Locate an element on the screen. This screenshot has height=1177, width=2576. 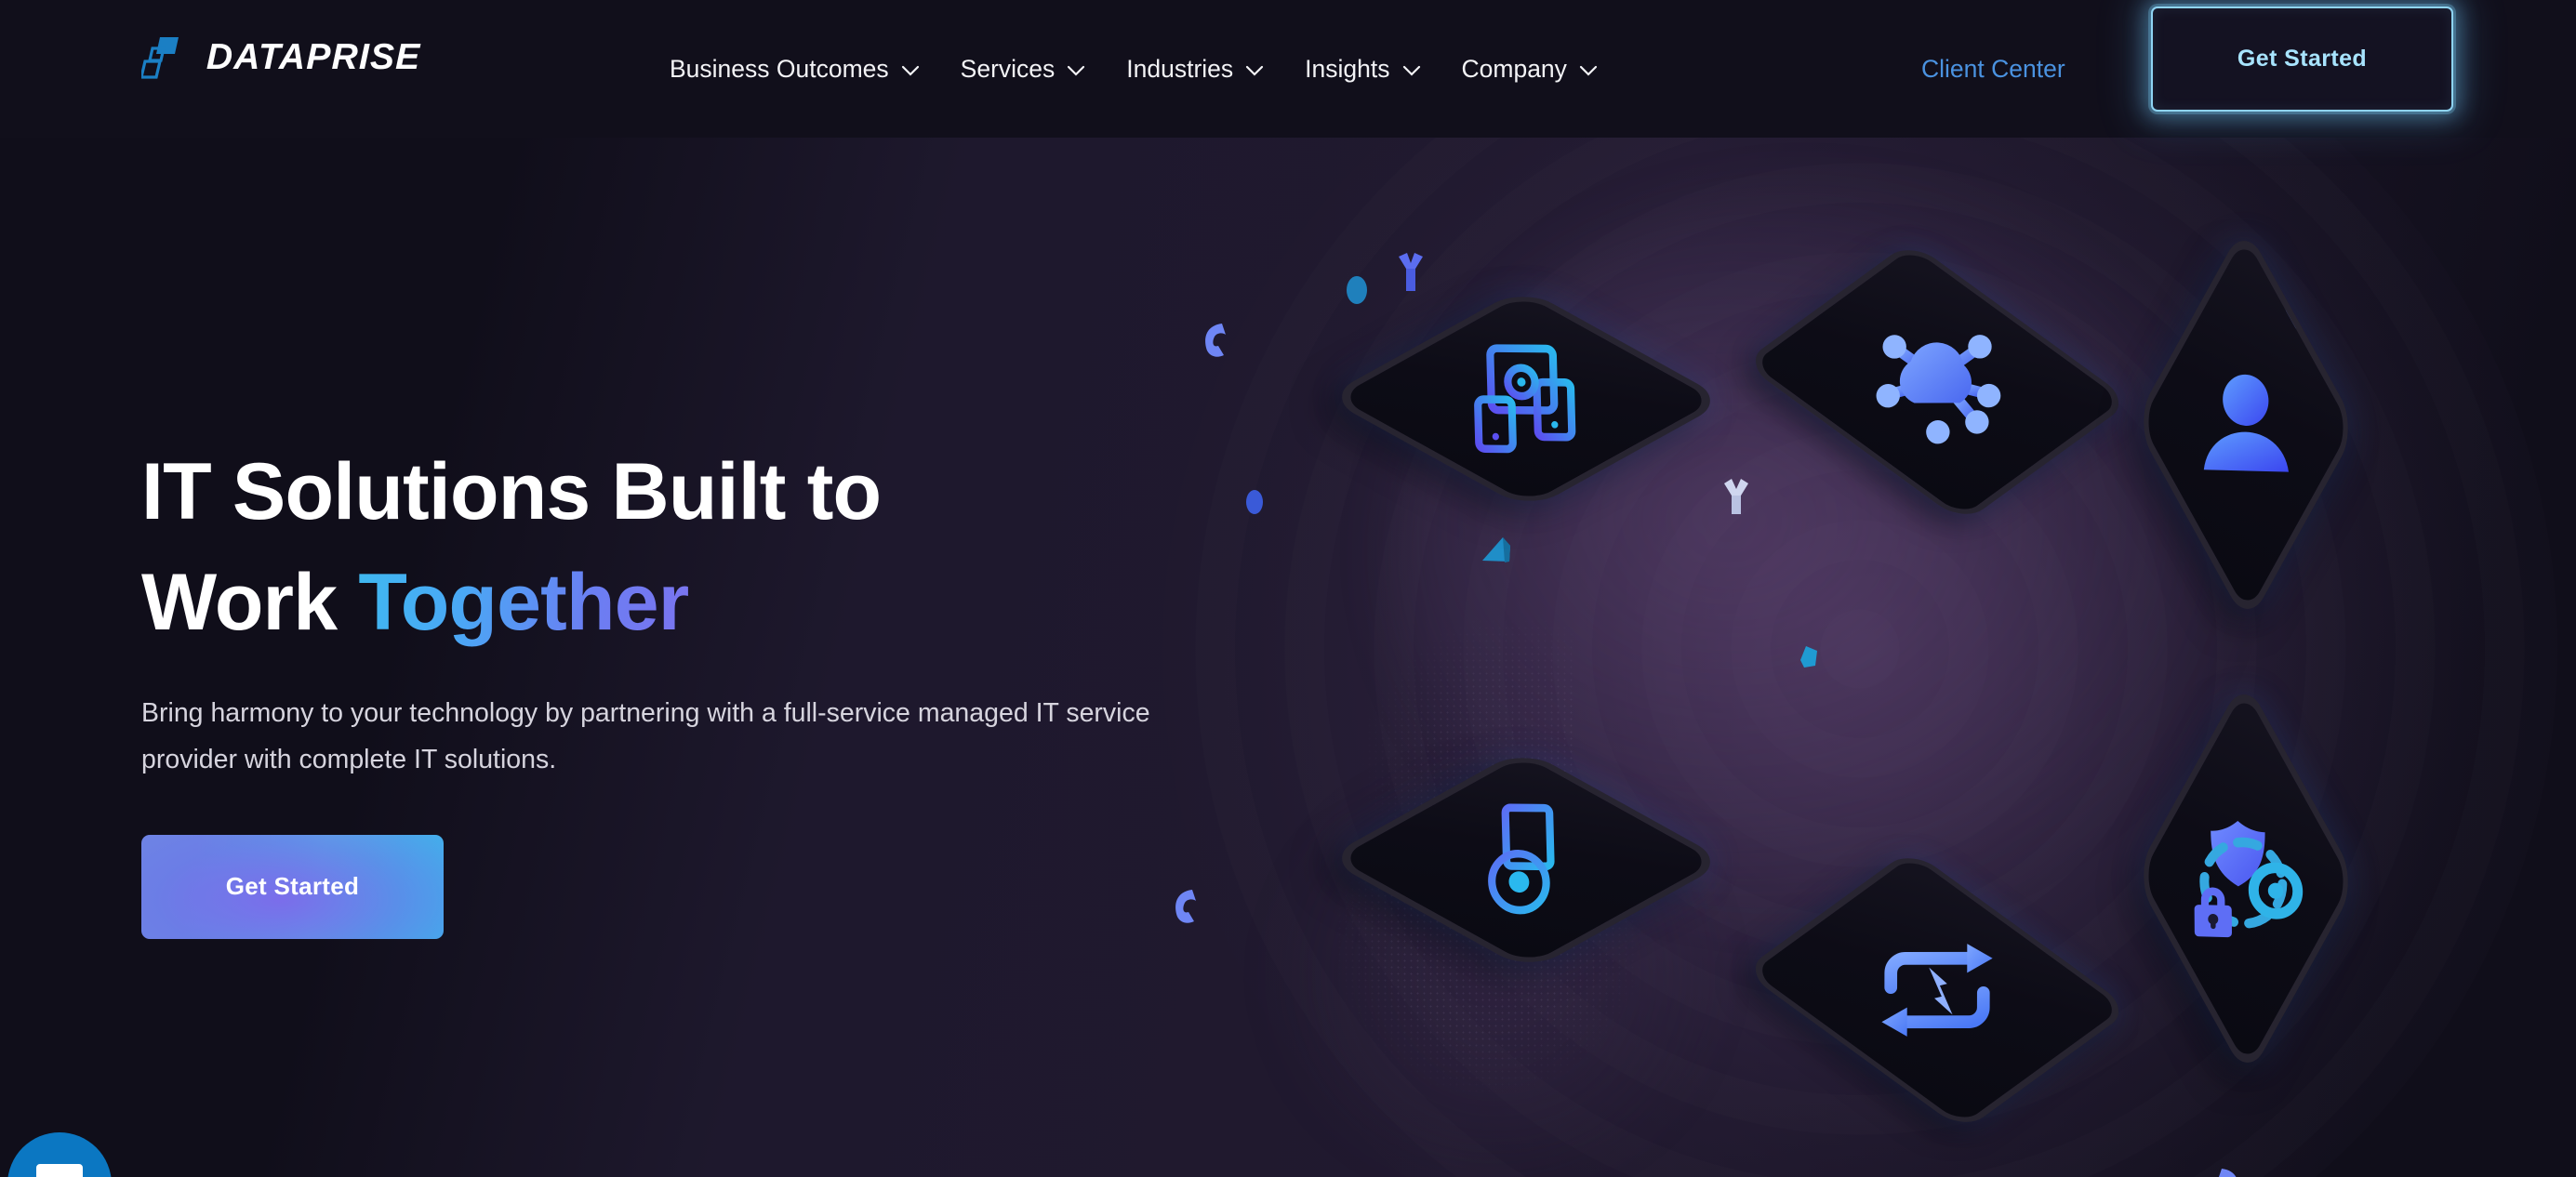
user-profile-card is located at coordinates (2245, 425).